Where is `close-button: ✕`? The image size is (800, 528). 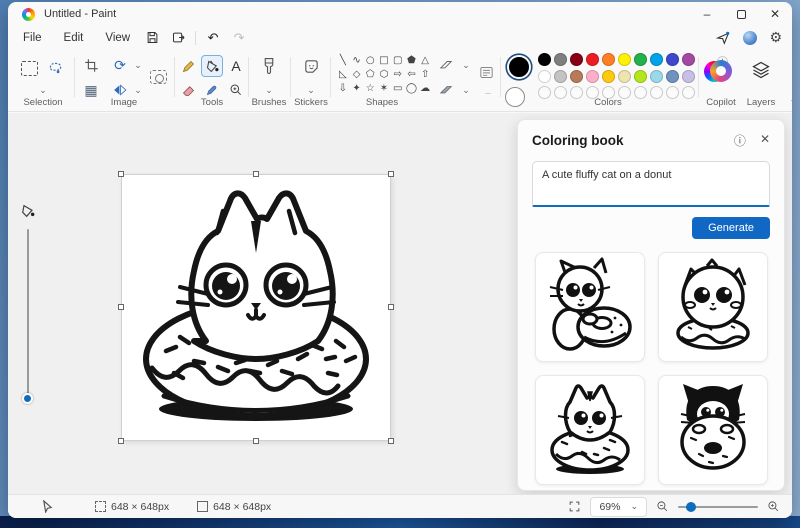 close-button: ✕ is located at coordinates (775, 14).